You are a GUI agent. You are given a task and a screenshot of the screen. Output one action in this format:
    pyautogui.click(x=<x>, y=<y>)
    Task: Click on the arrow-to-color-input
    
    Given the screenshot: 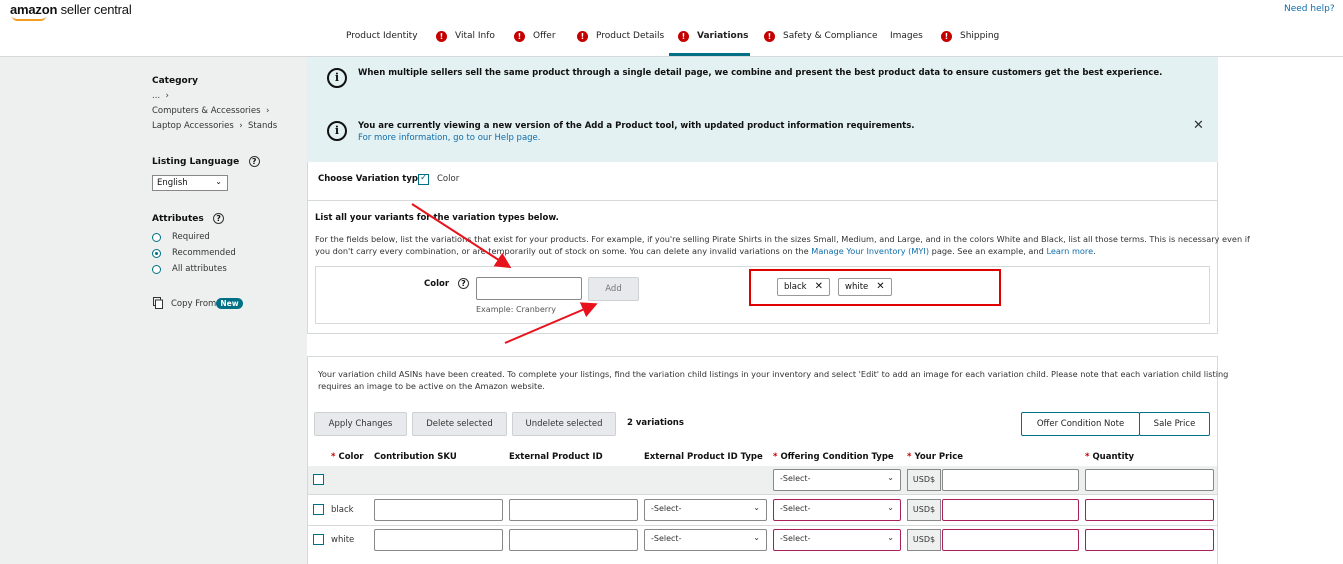 What is the action you would take?
    pyautogui.click(x=461, y=236)
    